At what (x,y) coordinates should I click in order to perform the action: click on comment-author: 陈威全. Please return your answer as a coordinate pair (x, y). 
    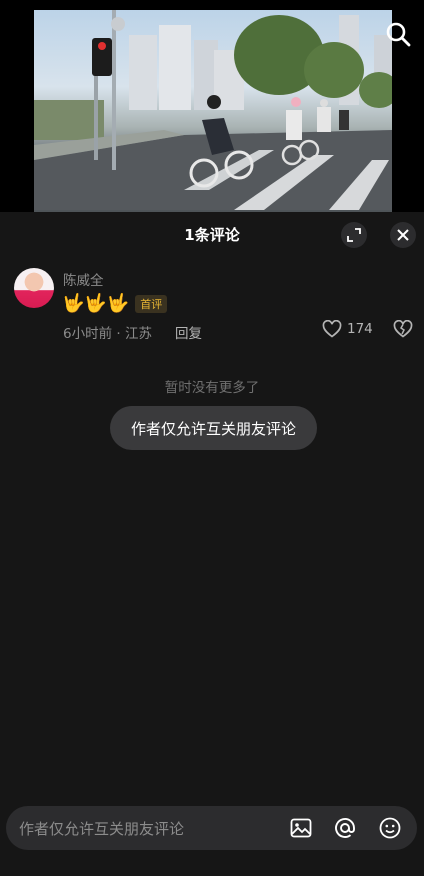
    Looking at the image, I should click on (83, 279).